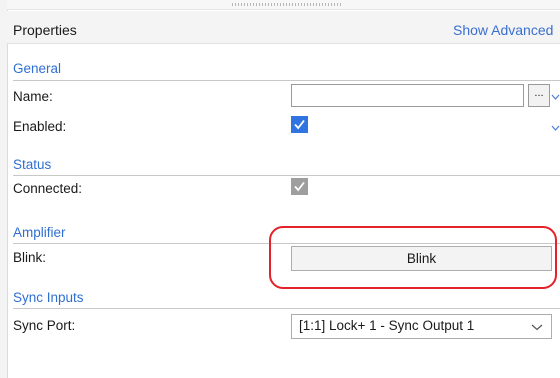 The image size is (560, 378). What do you see at coordinates (4, 189) in the screenshot?
I see `panel-left-border` at bounding box center [4, 189].